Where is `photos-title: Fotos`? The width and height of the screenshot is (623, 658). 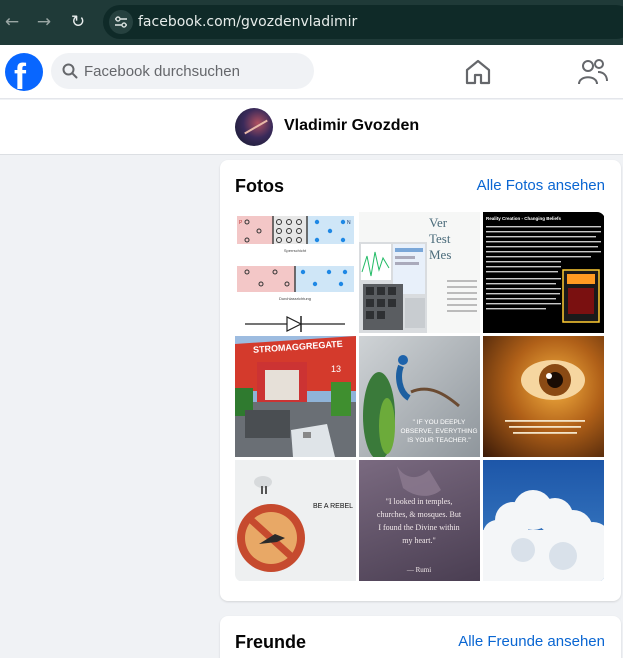
photos-title: Fotos is located at coordinates (259, 186).